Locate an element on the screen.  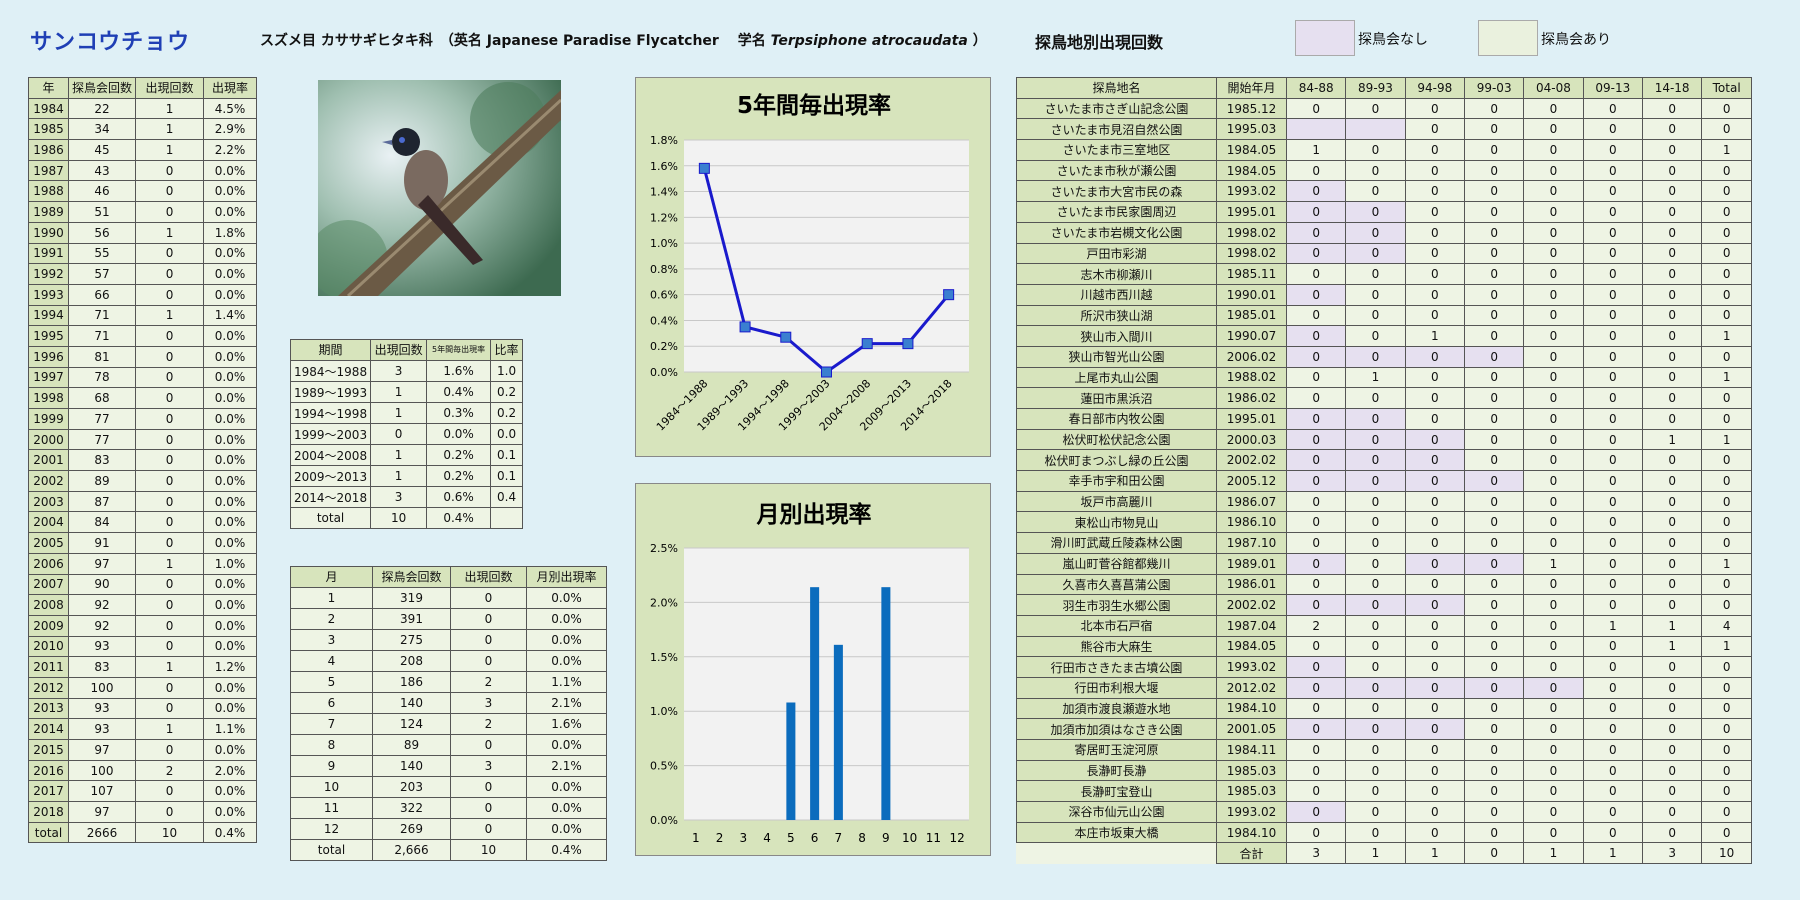
year-row: 2003 87 0 0.0% is located at coordinates (142, 501).